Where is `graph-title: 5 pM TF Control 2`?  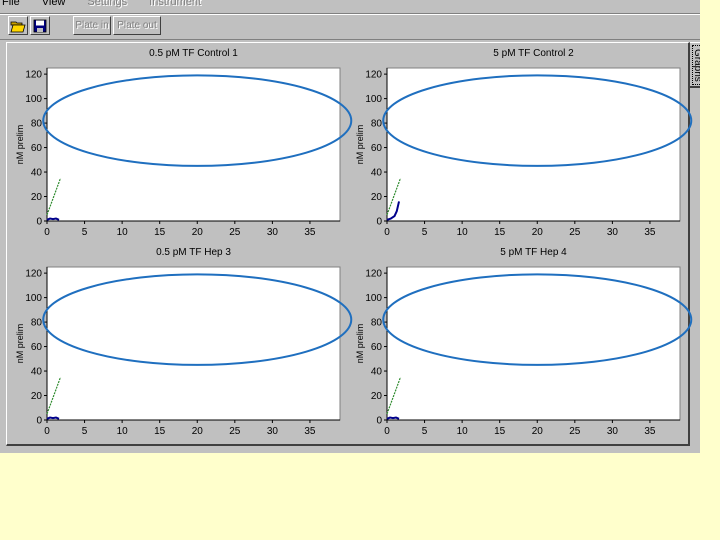 graph-title: 5 pM TF Control 2 is located at coordinates (533, 53).